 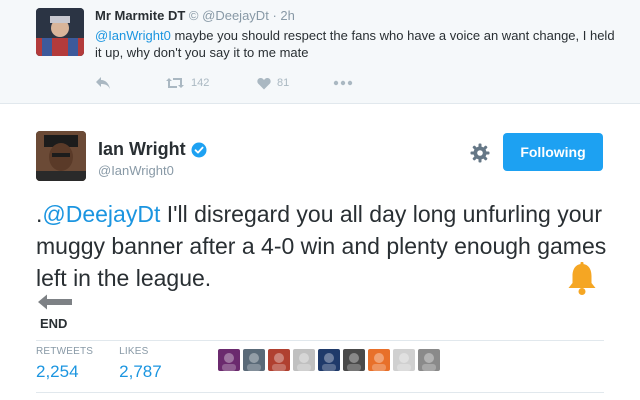 What do you see at coordinates (55, 302) in the screenshot?
I see `back-arrow-icon` at bounding box center [55, 302].